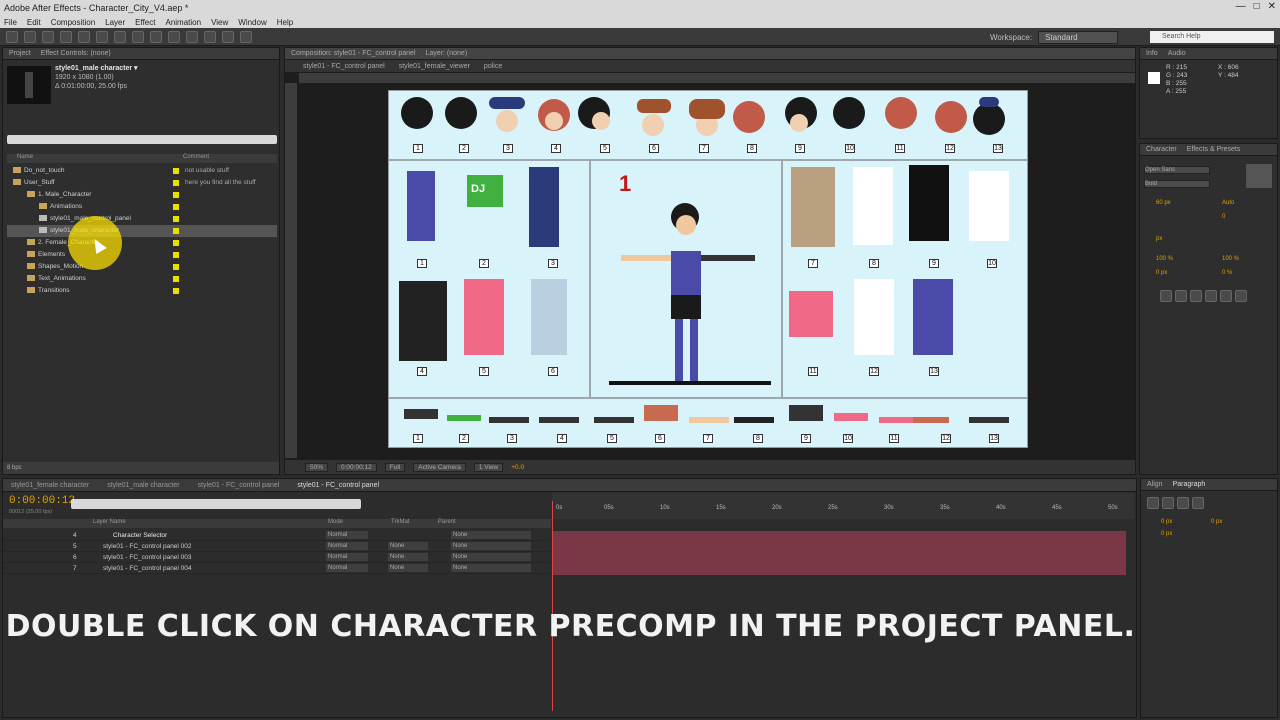 Image resolution: width=1280 pixels, height=720 pixels. I want to click on top-number: 11, so click(813, 371).